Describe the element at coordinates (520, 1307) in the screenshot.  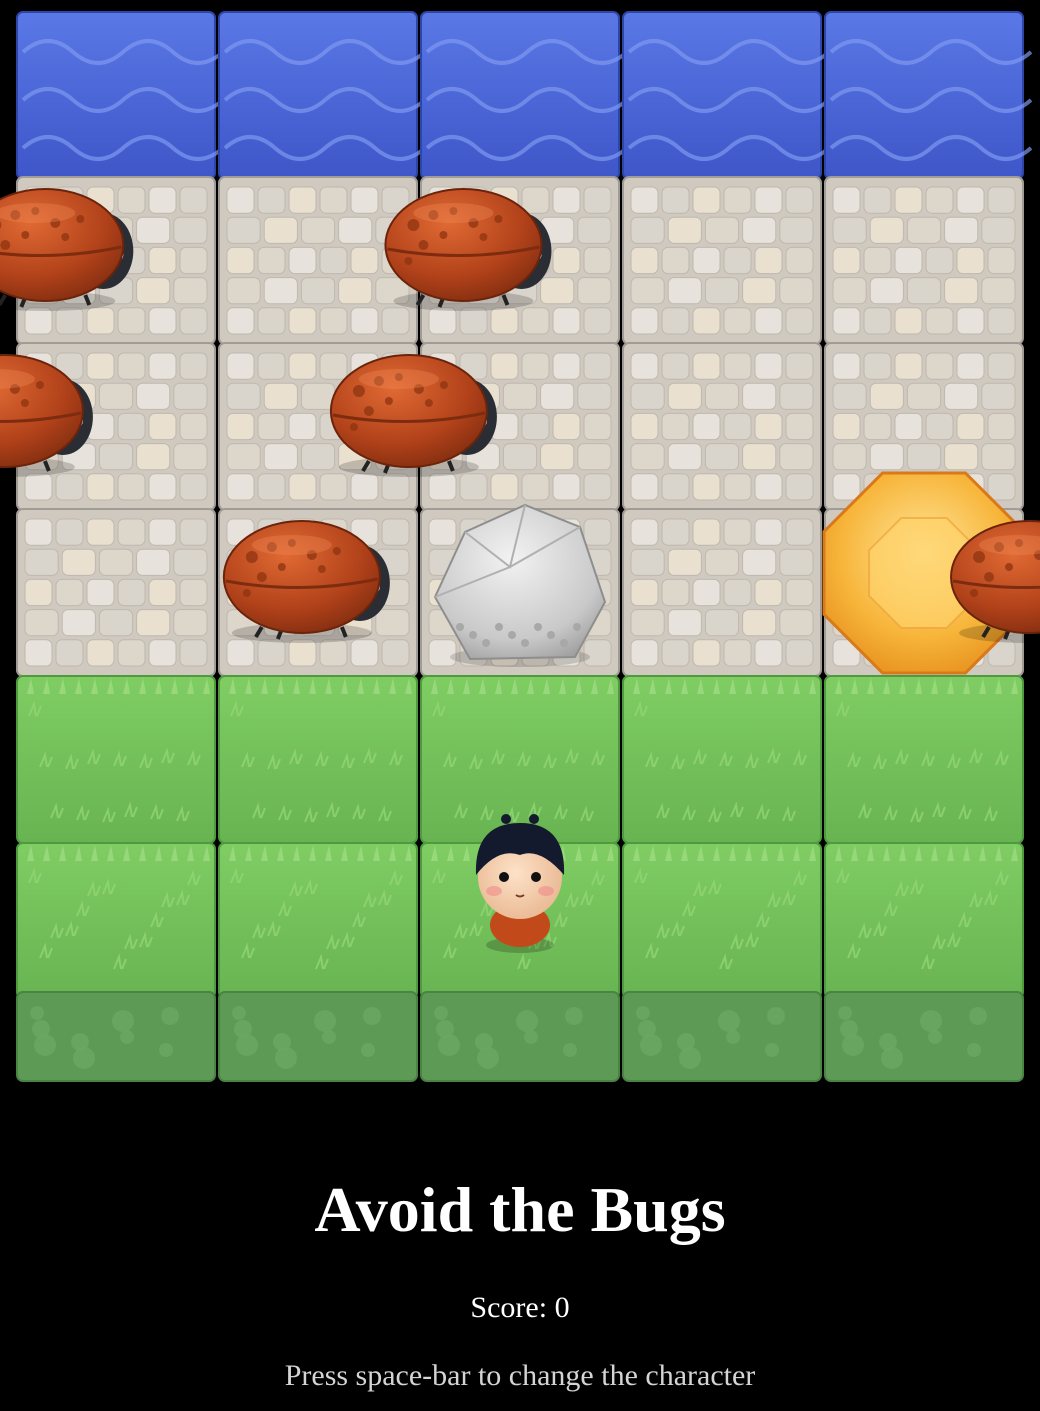
I see `score-display: Score: 0` at that location.